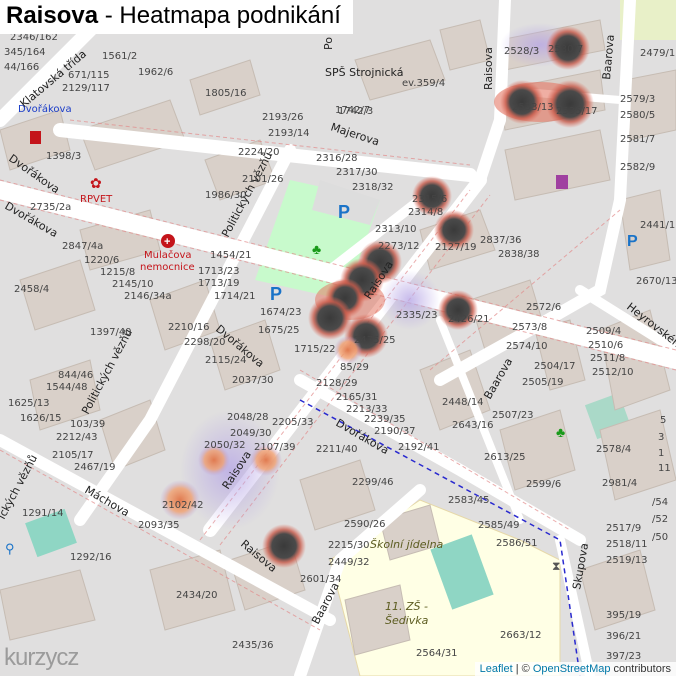  What do you see at coordinates (197, 595) in the screenshot?
I see `house-number: 2434/20` at bounding box center [197, 595].